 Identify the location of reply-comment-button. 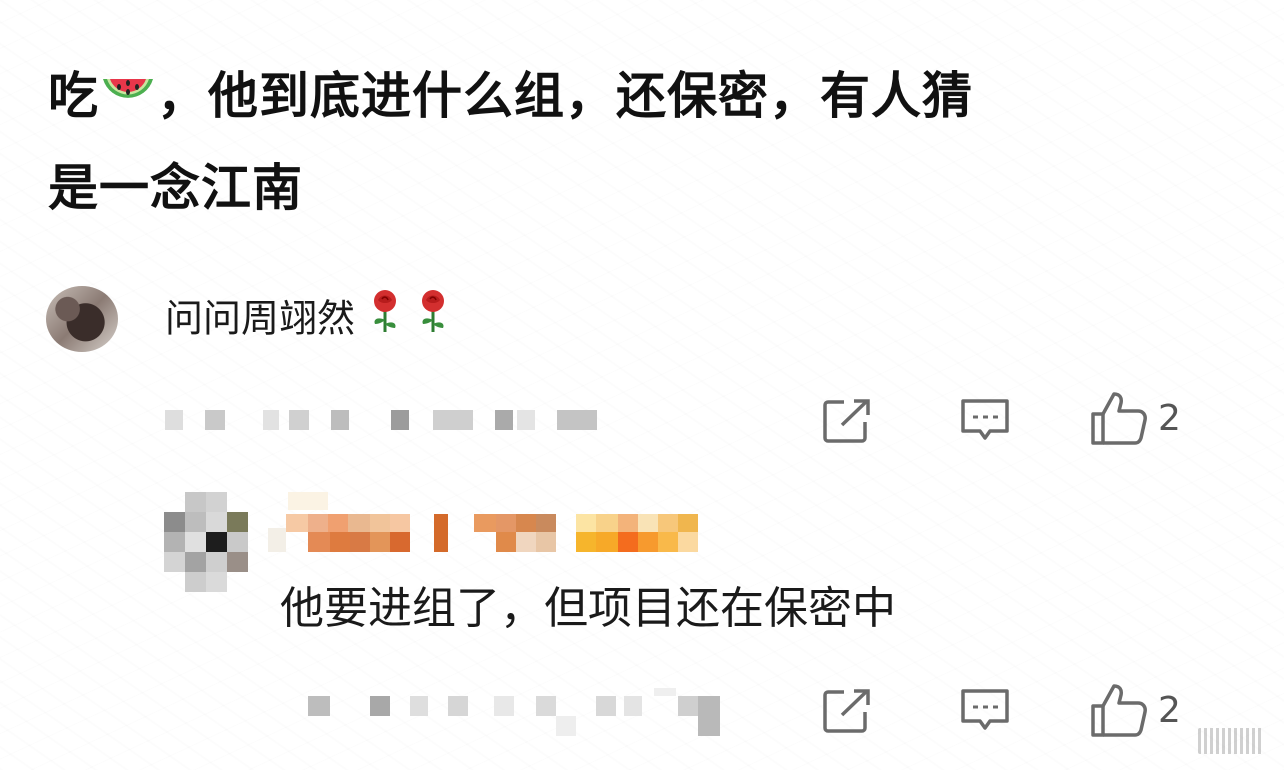
(985, 711).